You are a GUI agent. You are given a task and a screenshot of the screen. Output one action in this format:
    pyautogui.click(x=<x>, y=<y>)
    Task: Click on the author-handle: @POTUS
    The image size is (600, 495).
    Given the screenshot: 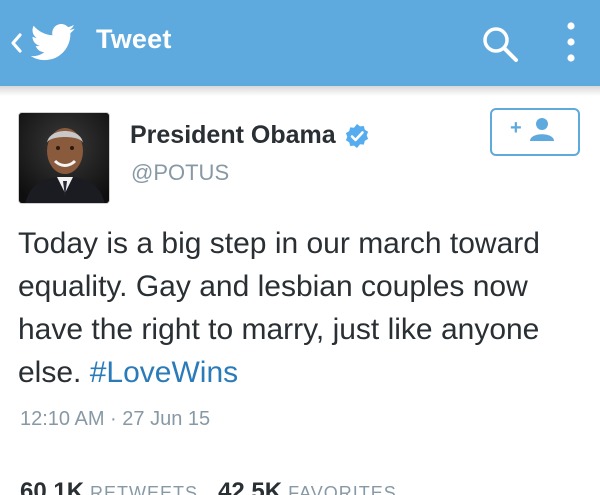 What is the action you would take?
    pyautogui.click(x=180, y=173)
    